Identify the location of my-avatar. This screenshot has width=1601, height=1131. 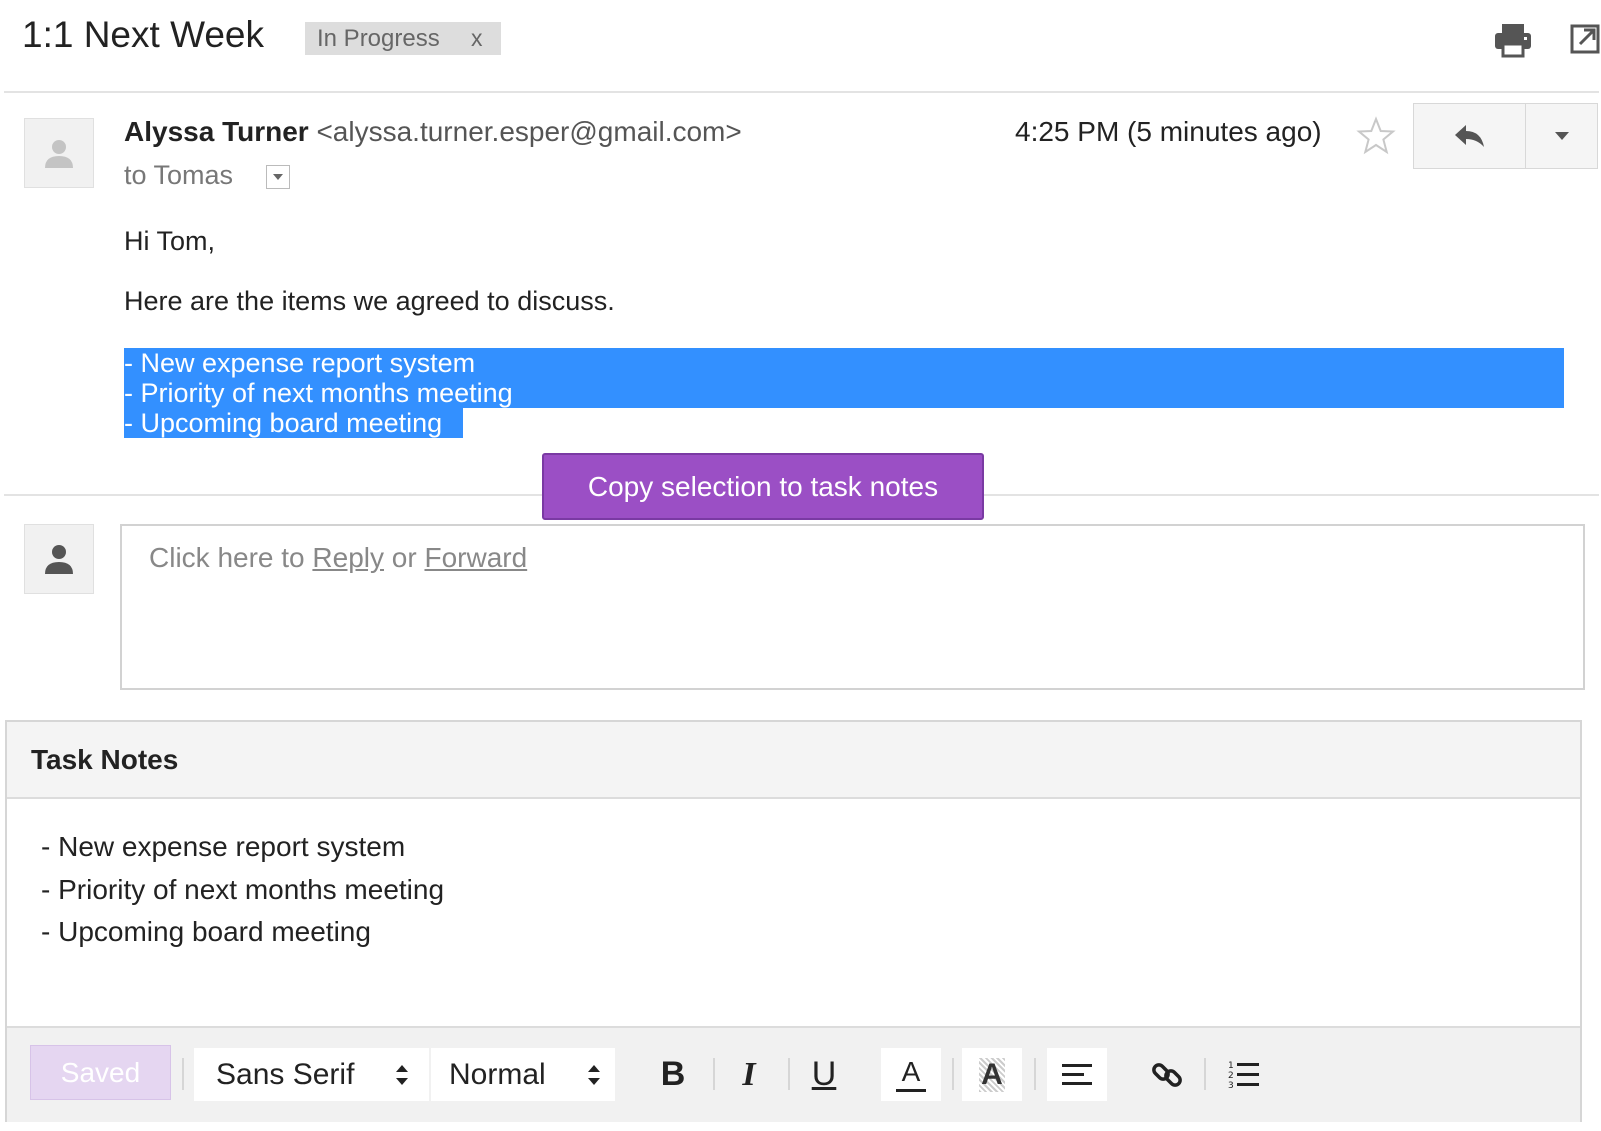
(59, 559).